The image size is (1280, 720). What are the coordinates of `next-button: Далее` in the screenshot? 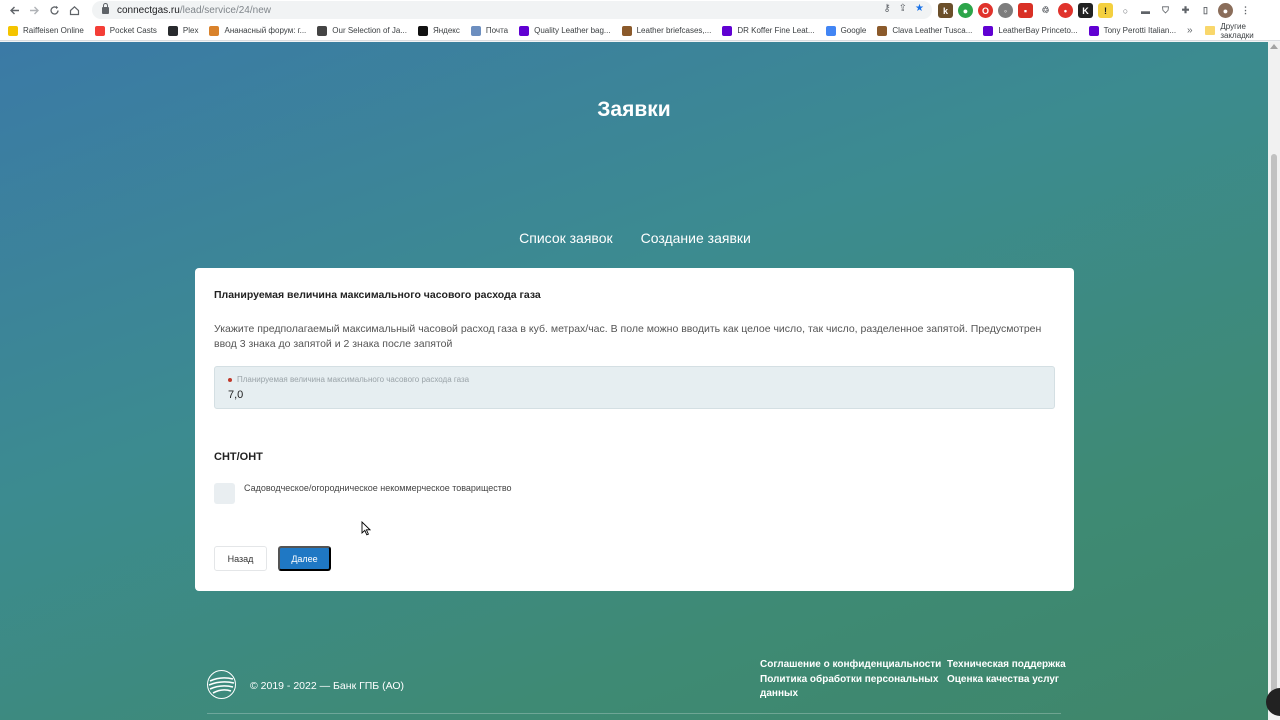 It's located at (304, 558).